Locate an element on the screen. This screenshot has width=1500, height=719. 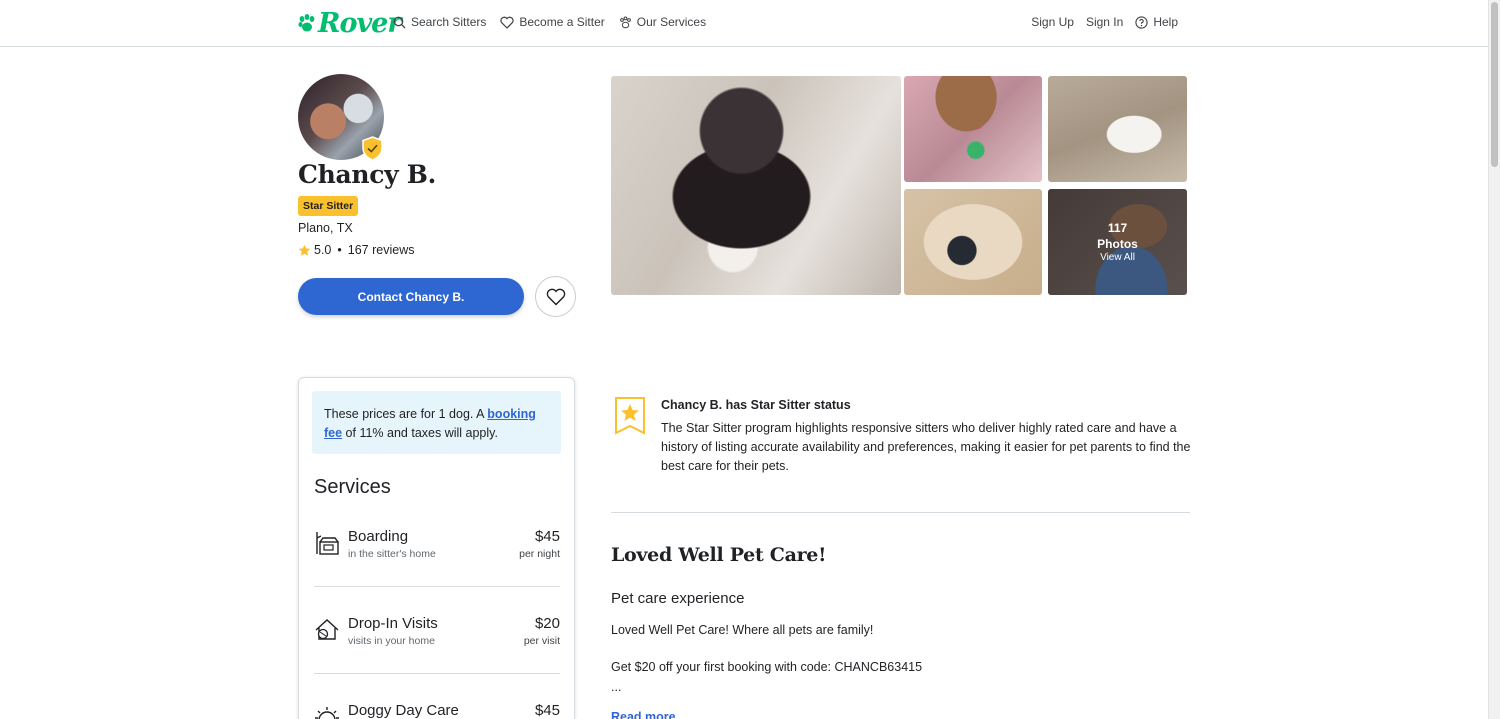
service-row-day-care: Doggy Day Care $45 is located at coordinates (437, 710).